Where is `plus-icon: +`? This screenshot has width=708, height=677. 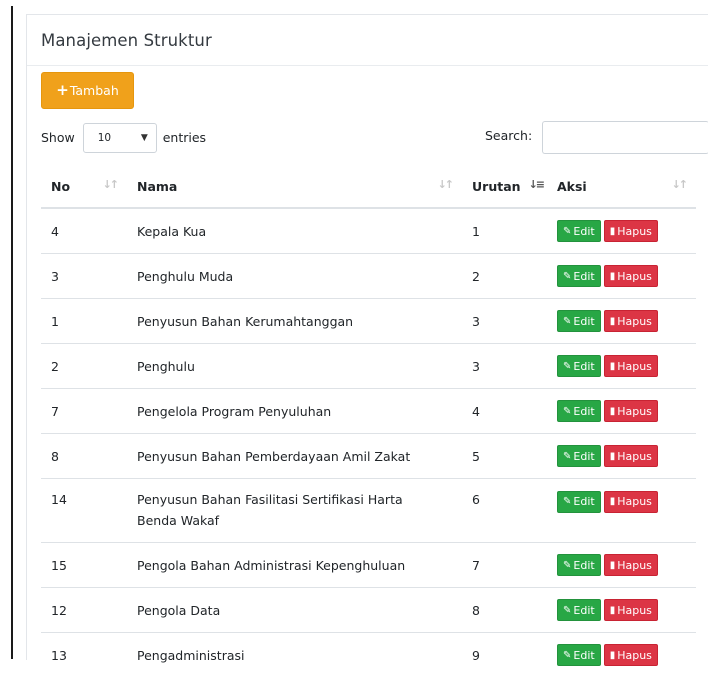
plus-icon: + is located at coordinates (62, 90).